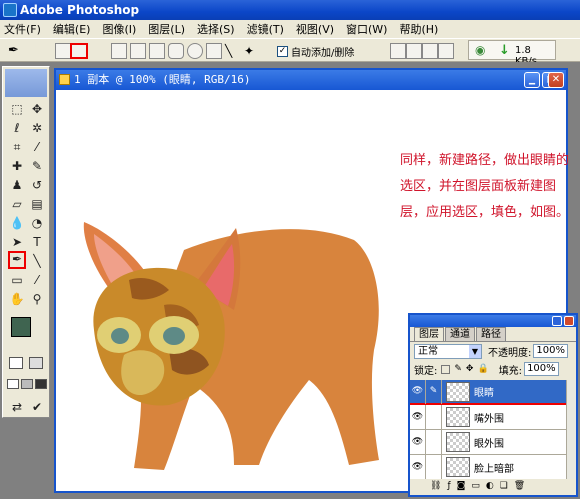  I want to click on layers-panel-close-button, so click(569, 321).